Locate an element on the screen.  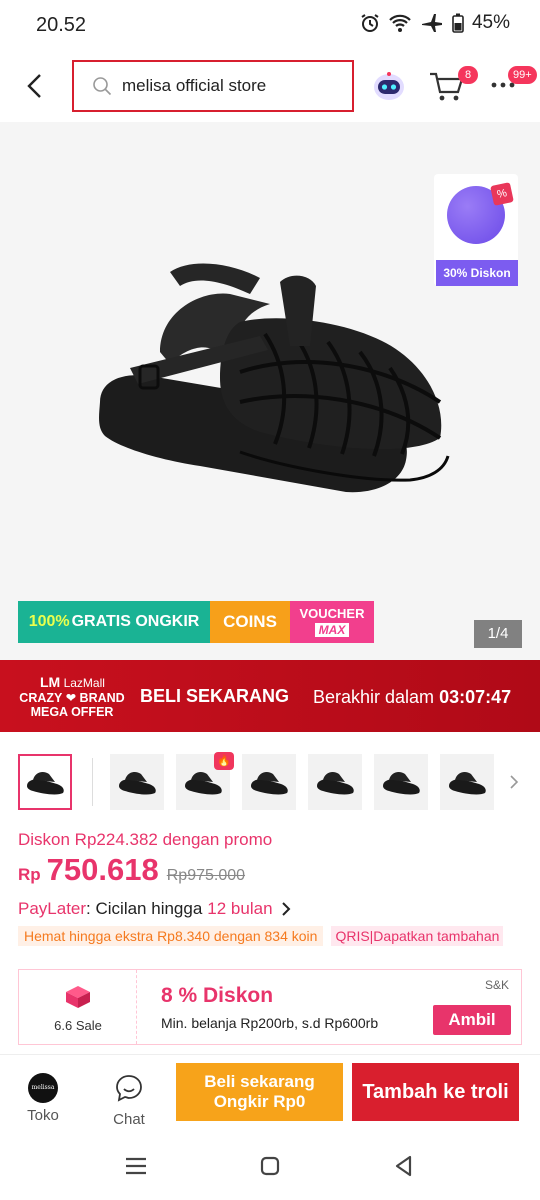
battery-percent: 45% is located at coordinates (490, 22).